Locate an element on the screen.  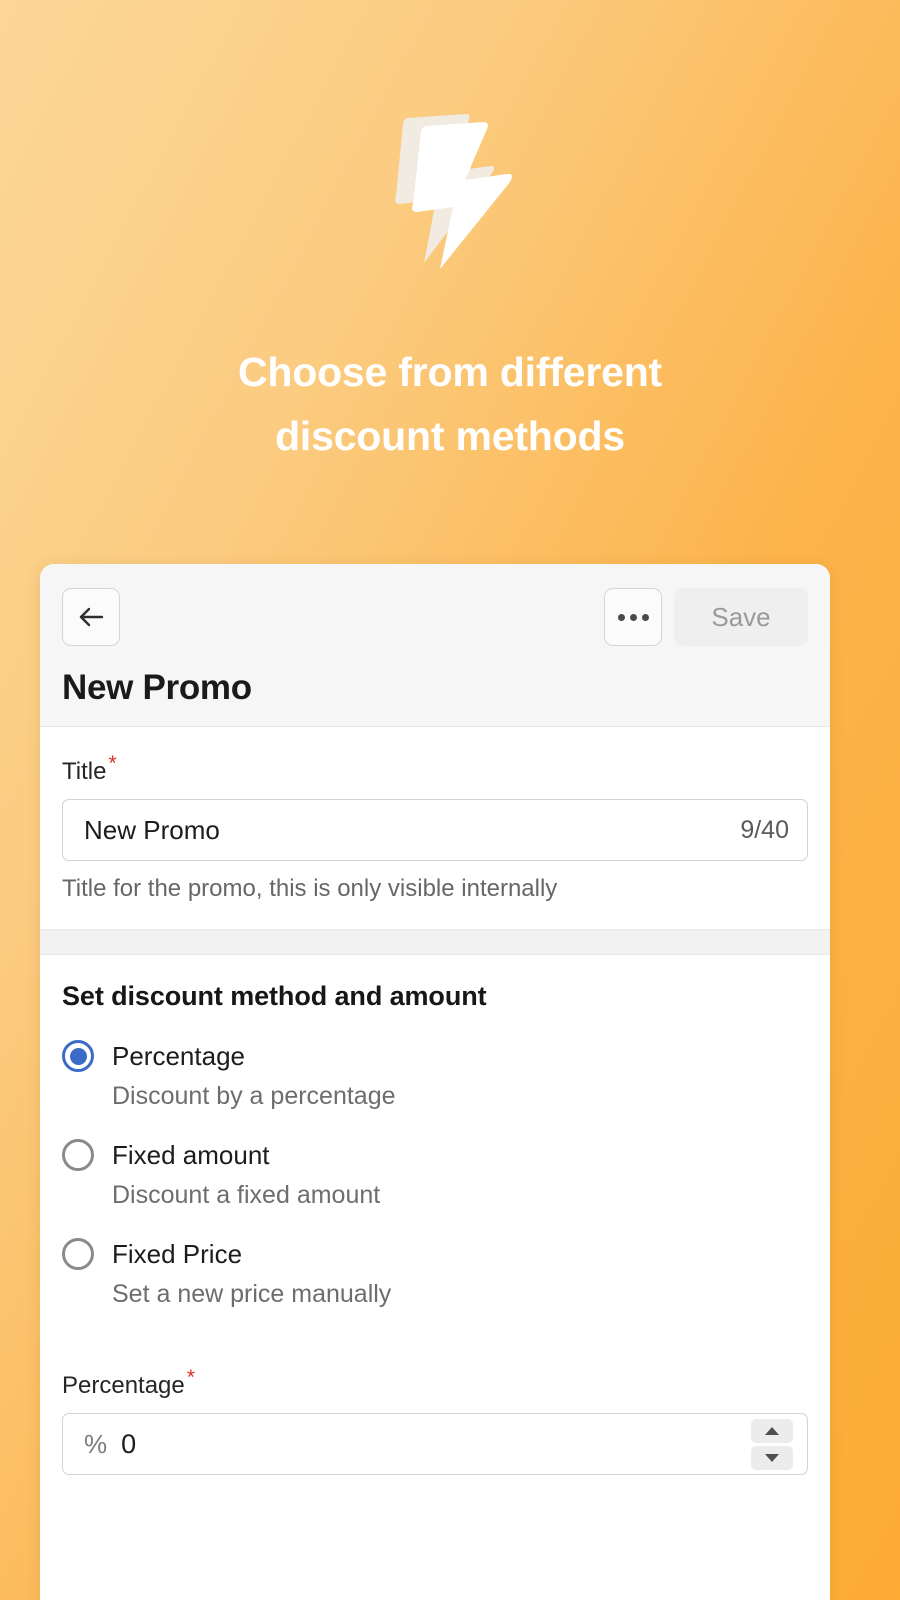
title-input: New Promo 9/40 is located at coordinates (435, 830).